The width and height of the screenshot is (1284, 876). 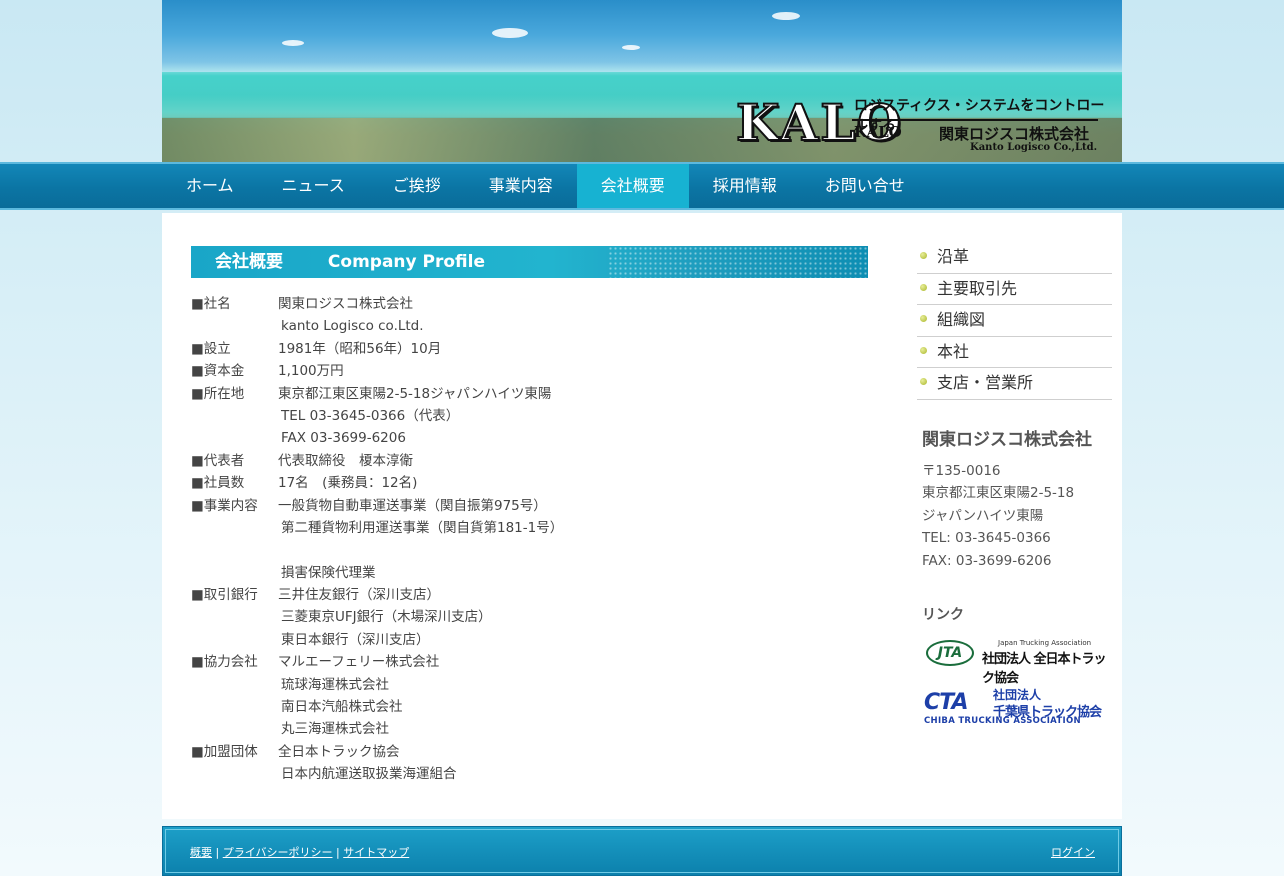 I want to click on sidebar-menu: 沿革主要取引先組織図本社支店・営業所, so click(x=1014, y=321).